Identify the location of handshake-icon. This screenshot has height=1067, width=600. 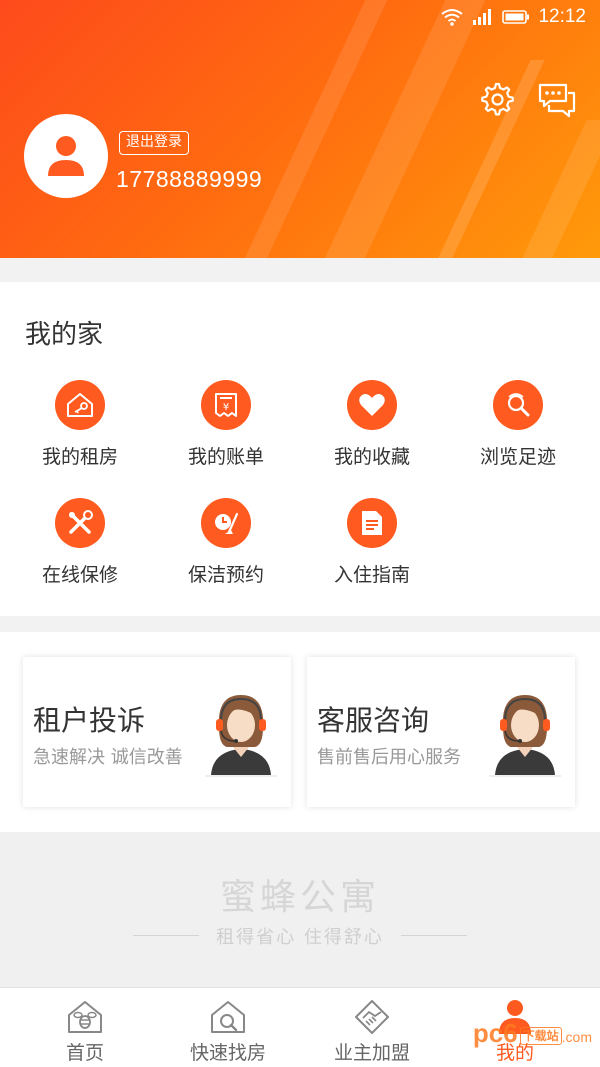
(372, 1017).